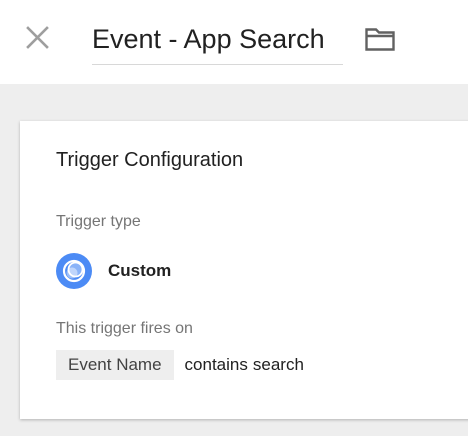  What do you see at coordinates (74, 271) in the screenshot?
I see `custom-trigger-icon` at bounding box center [74, 271].